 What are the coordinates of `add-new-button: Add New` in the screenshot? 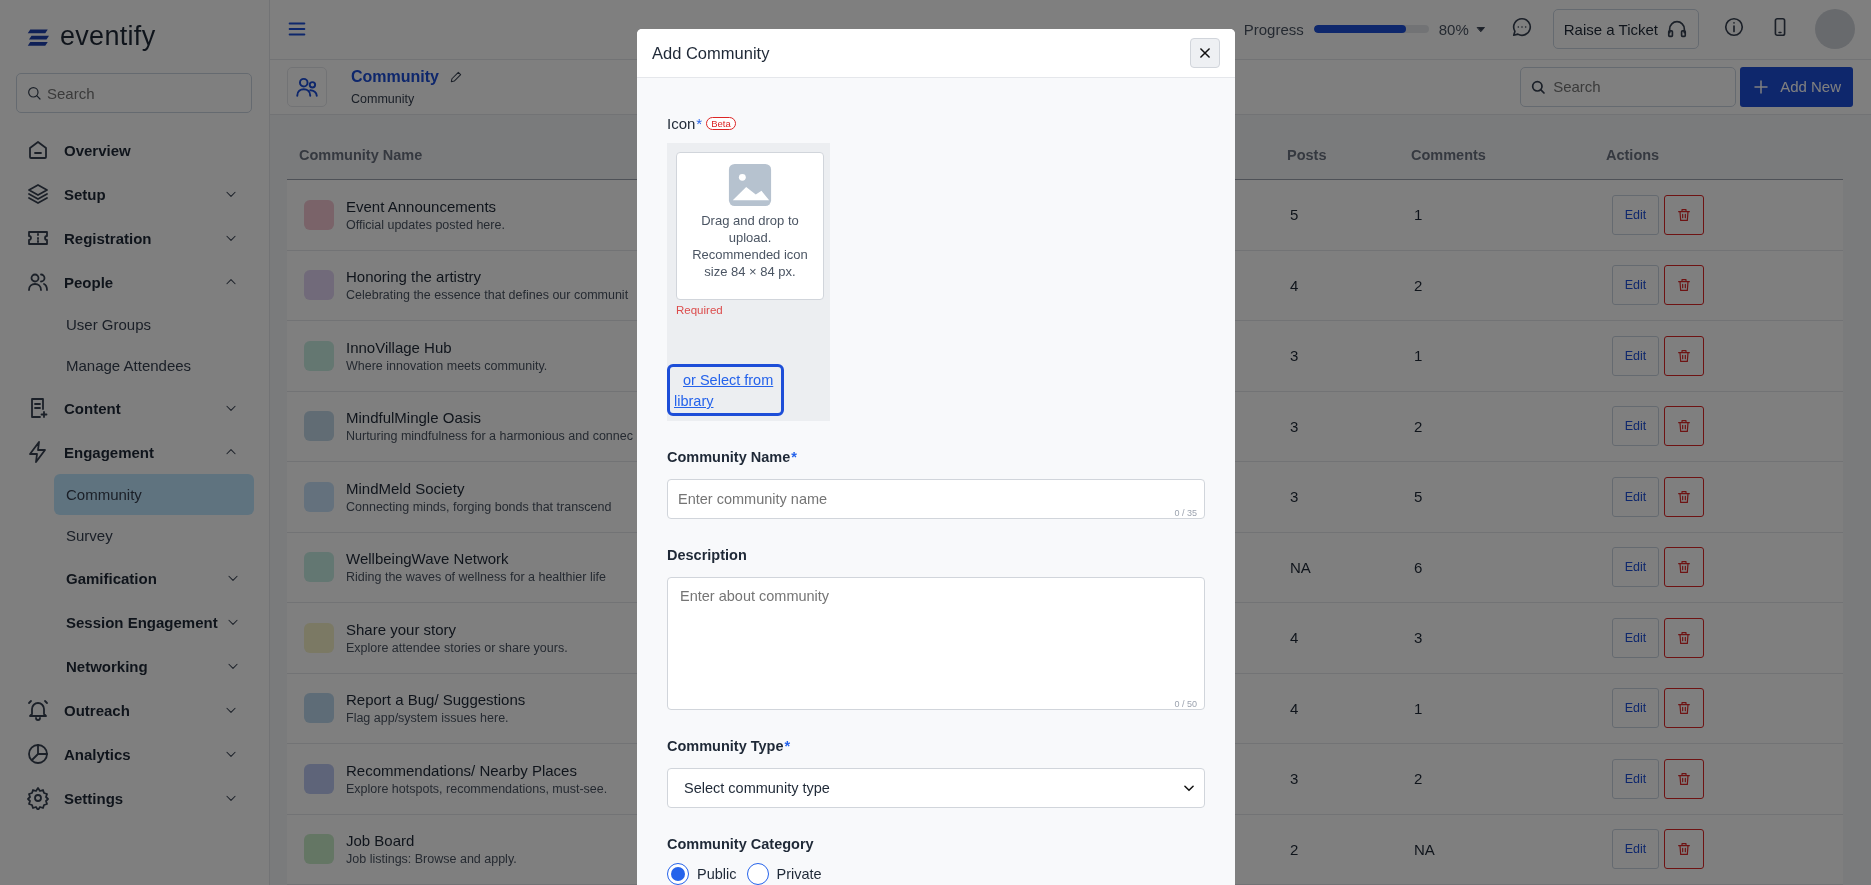 It's located at (1796, 86).